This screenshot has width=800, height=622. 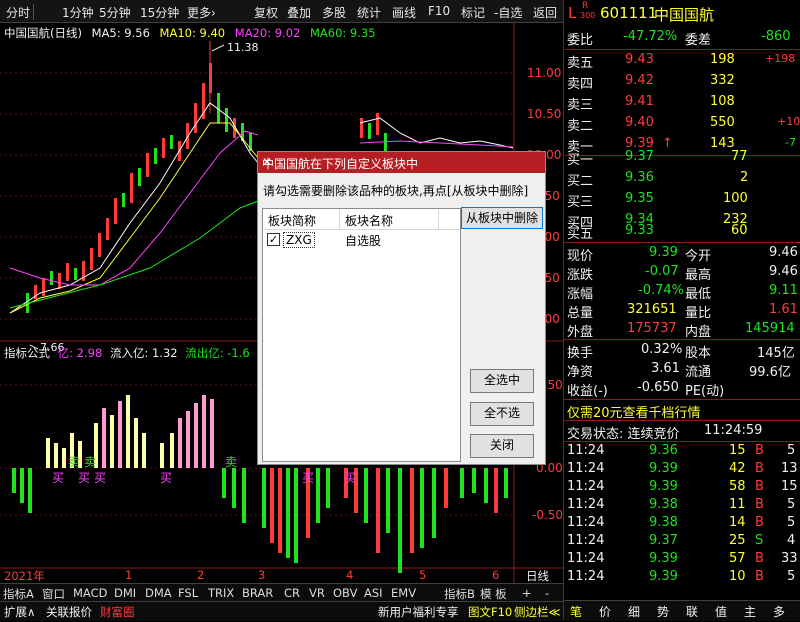 What do you see at coordinates (502, 218) in the screenshot?
I see `remove-from-sector-button: 从板块中删除` at bounding box center [502, 218].